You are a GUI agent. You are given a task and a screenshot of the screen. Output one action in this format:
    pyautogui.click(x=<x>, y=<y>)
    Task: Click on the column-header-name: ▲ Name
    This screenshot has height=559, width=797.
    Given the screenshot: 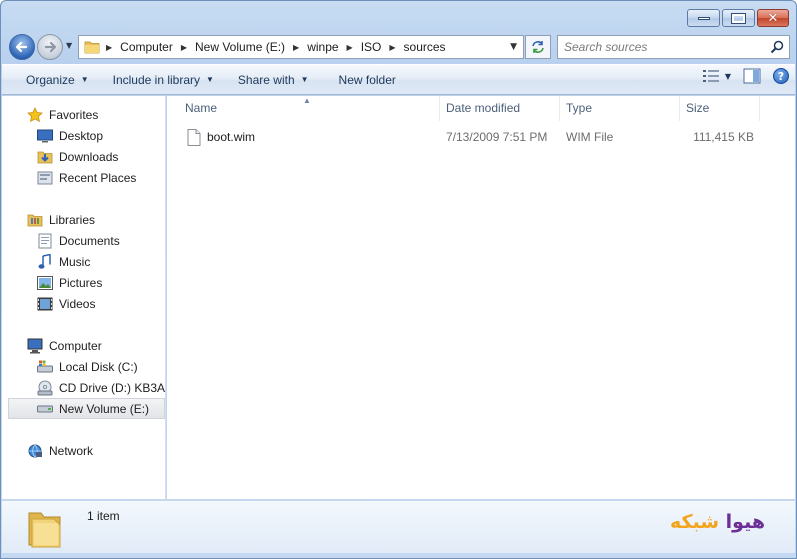 What is the action you would take?
    pyautogui.click(x=303, y=108)
    